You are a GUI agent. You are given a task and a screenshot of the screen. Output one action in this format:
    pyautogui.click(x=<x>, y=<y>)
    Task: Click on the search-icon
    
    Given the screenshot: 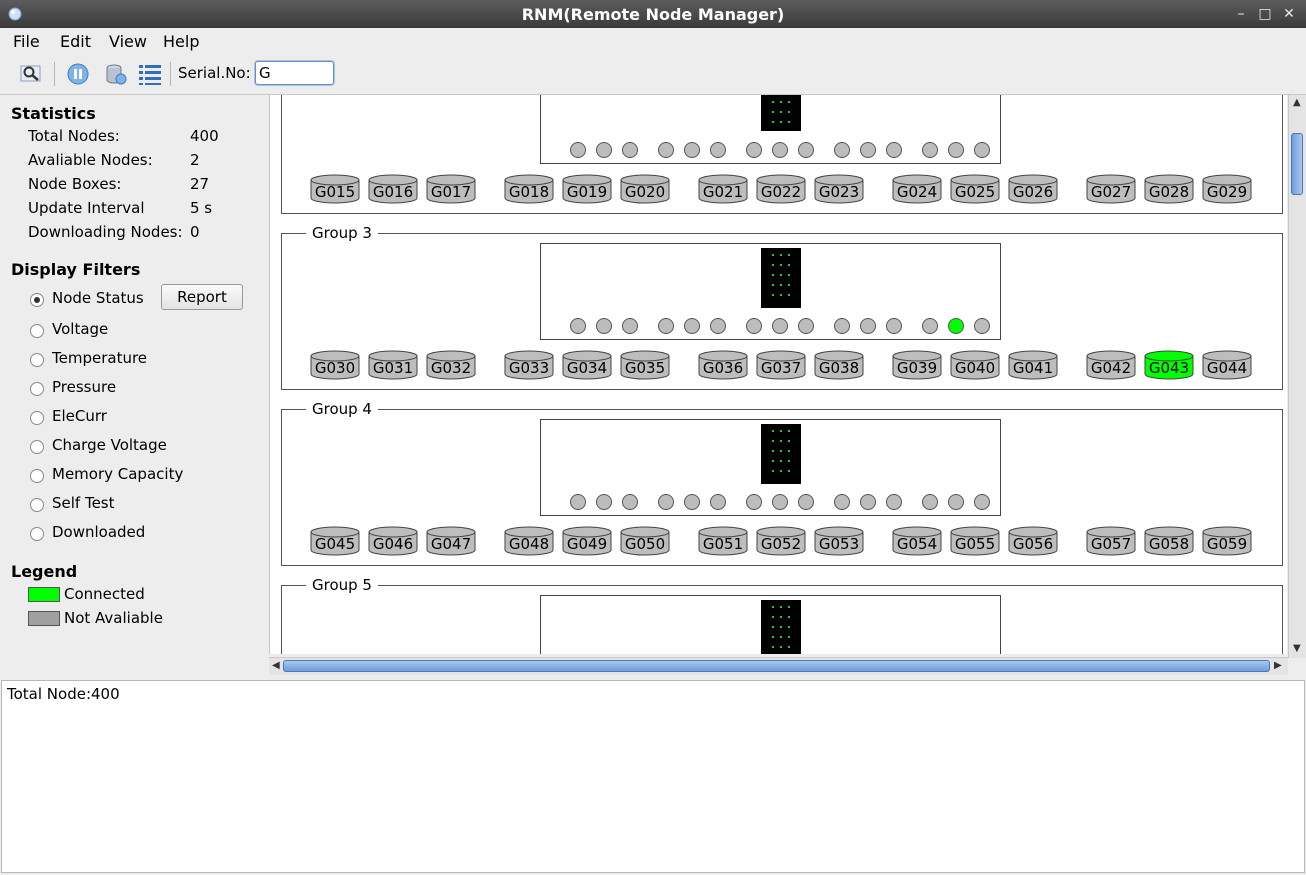 What is the action you would take?
    pyautogui.click(x=31, y=74)
    